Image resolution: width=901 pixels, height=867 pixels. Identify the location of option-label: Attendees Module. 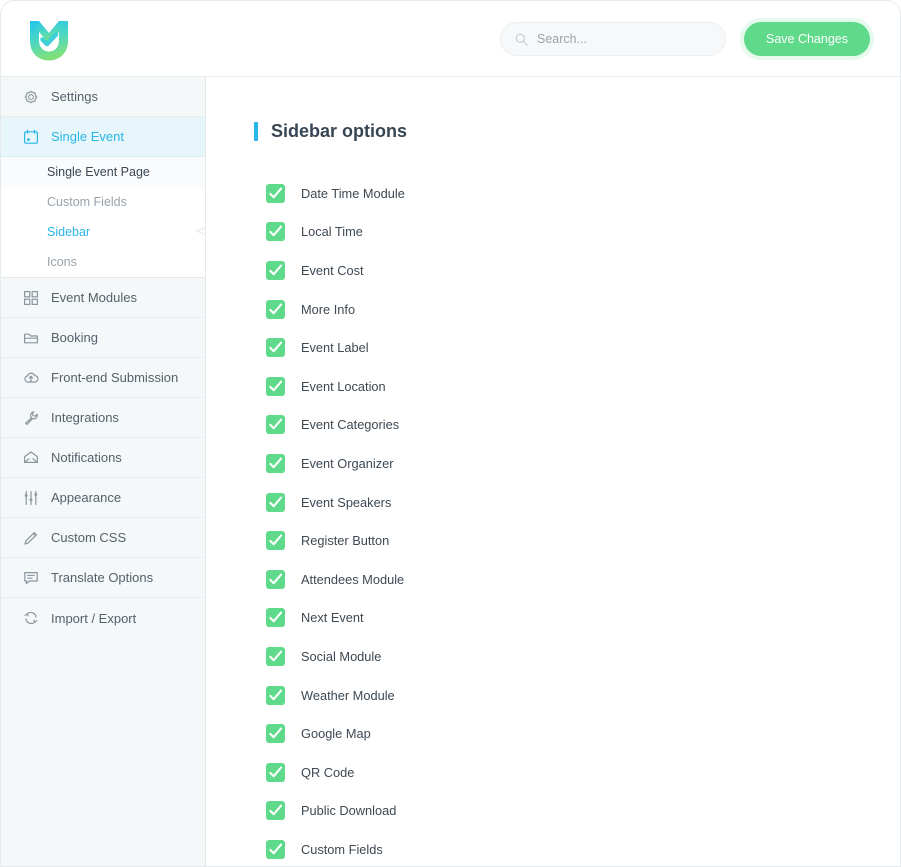
(353, 579).